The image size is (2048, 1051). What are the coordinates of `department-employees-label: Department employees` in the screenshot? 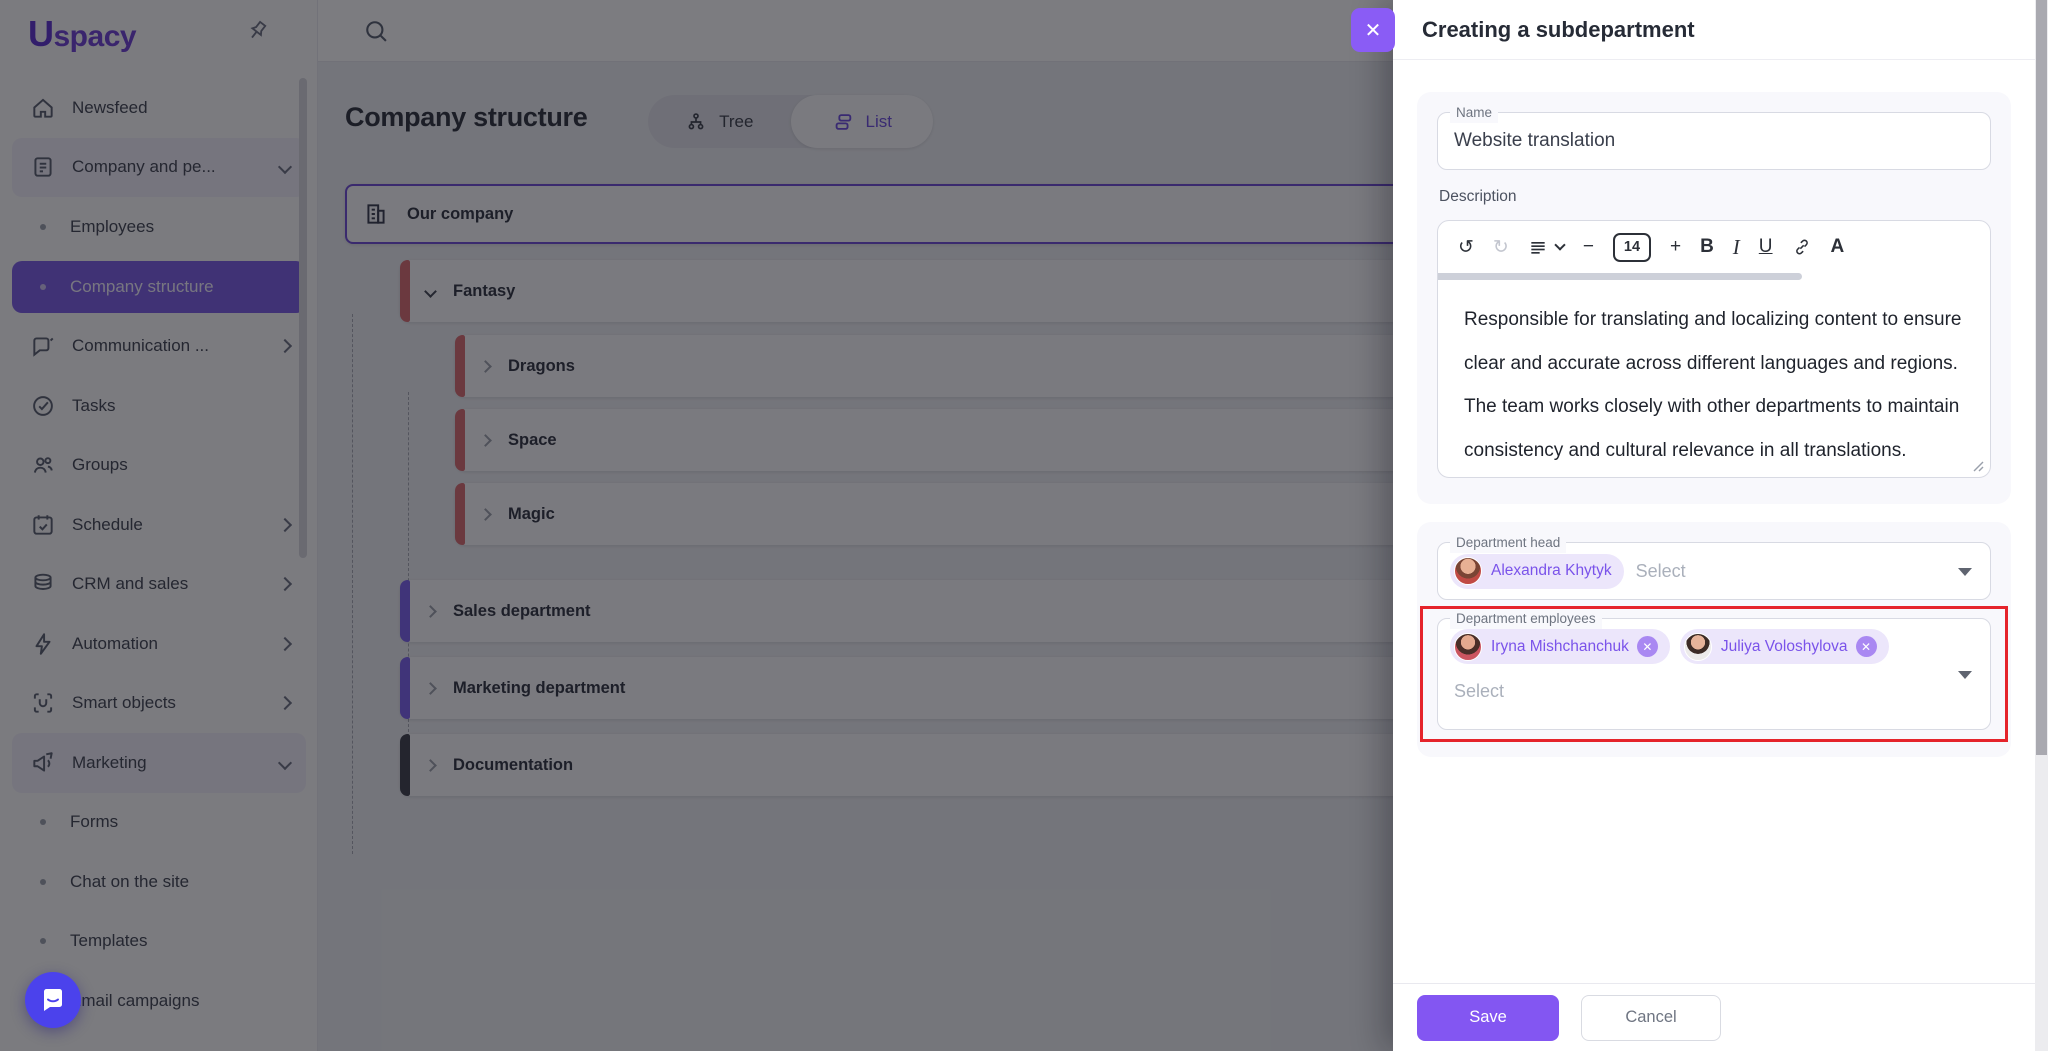 It's located at (1526, 619).